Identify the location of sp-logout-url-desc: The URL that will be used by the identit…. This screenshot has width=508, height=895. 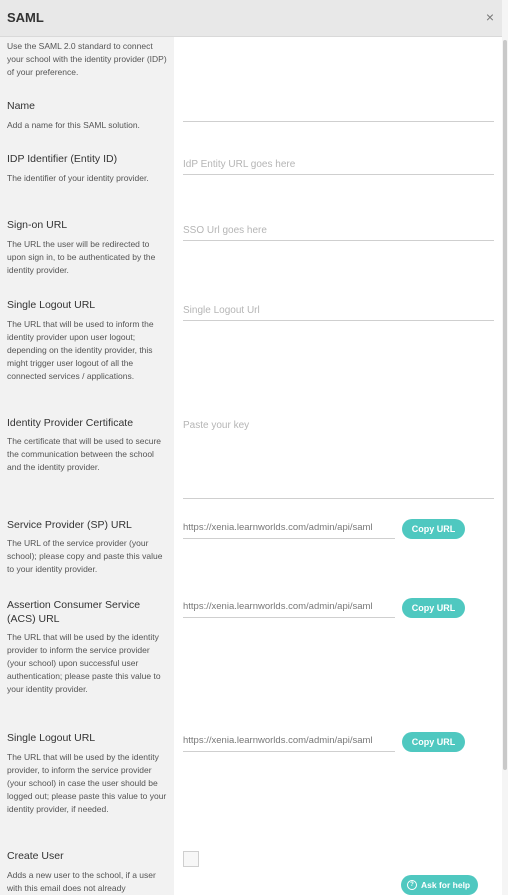
(87, 783).